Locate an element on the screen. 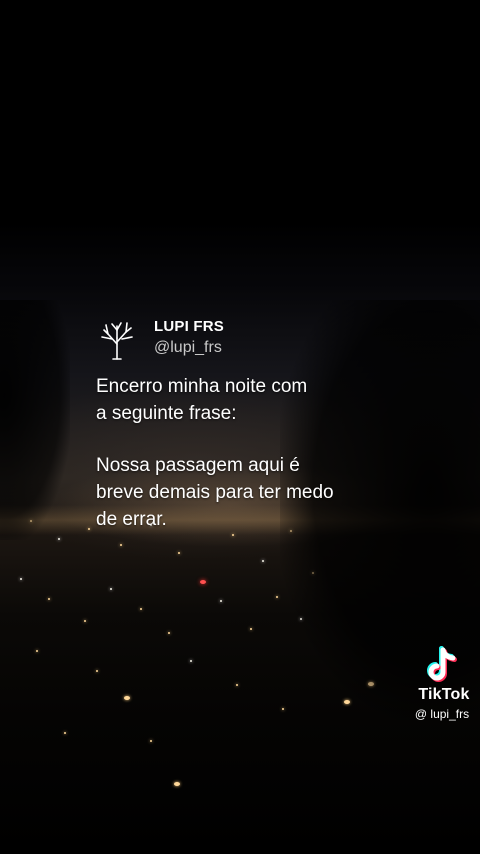  tweet-line: de errar. is located at coordinates (131, 519).